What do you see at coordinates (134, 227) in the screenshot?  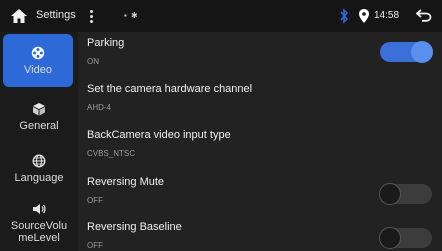 I see `setting-title: Reversing Baseline` at bounding box center [134, 227].